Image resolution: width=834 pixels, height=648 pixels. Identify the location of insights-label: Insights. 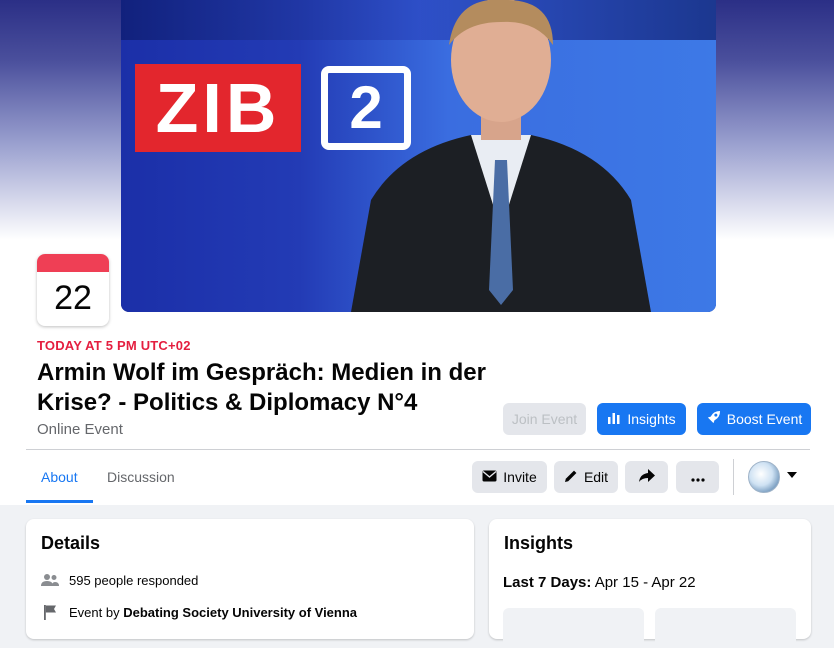
(651, 419).